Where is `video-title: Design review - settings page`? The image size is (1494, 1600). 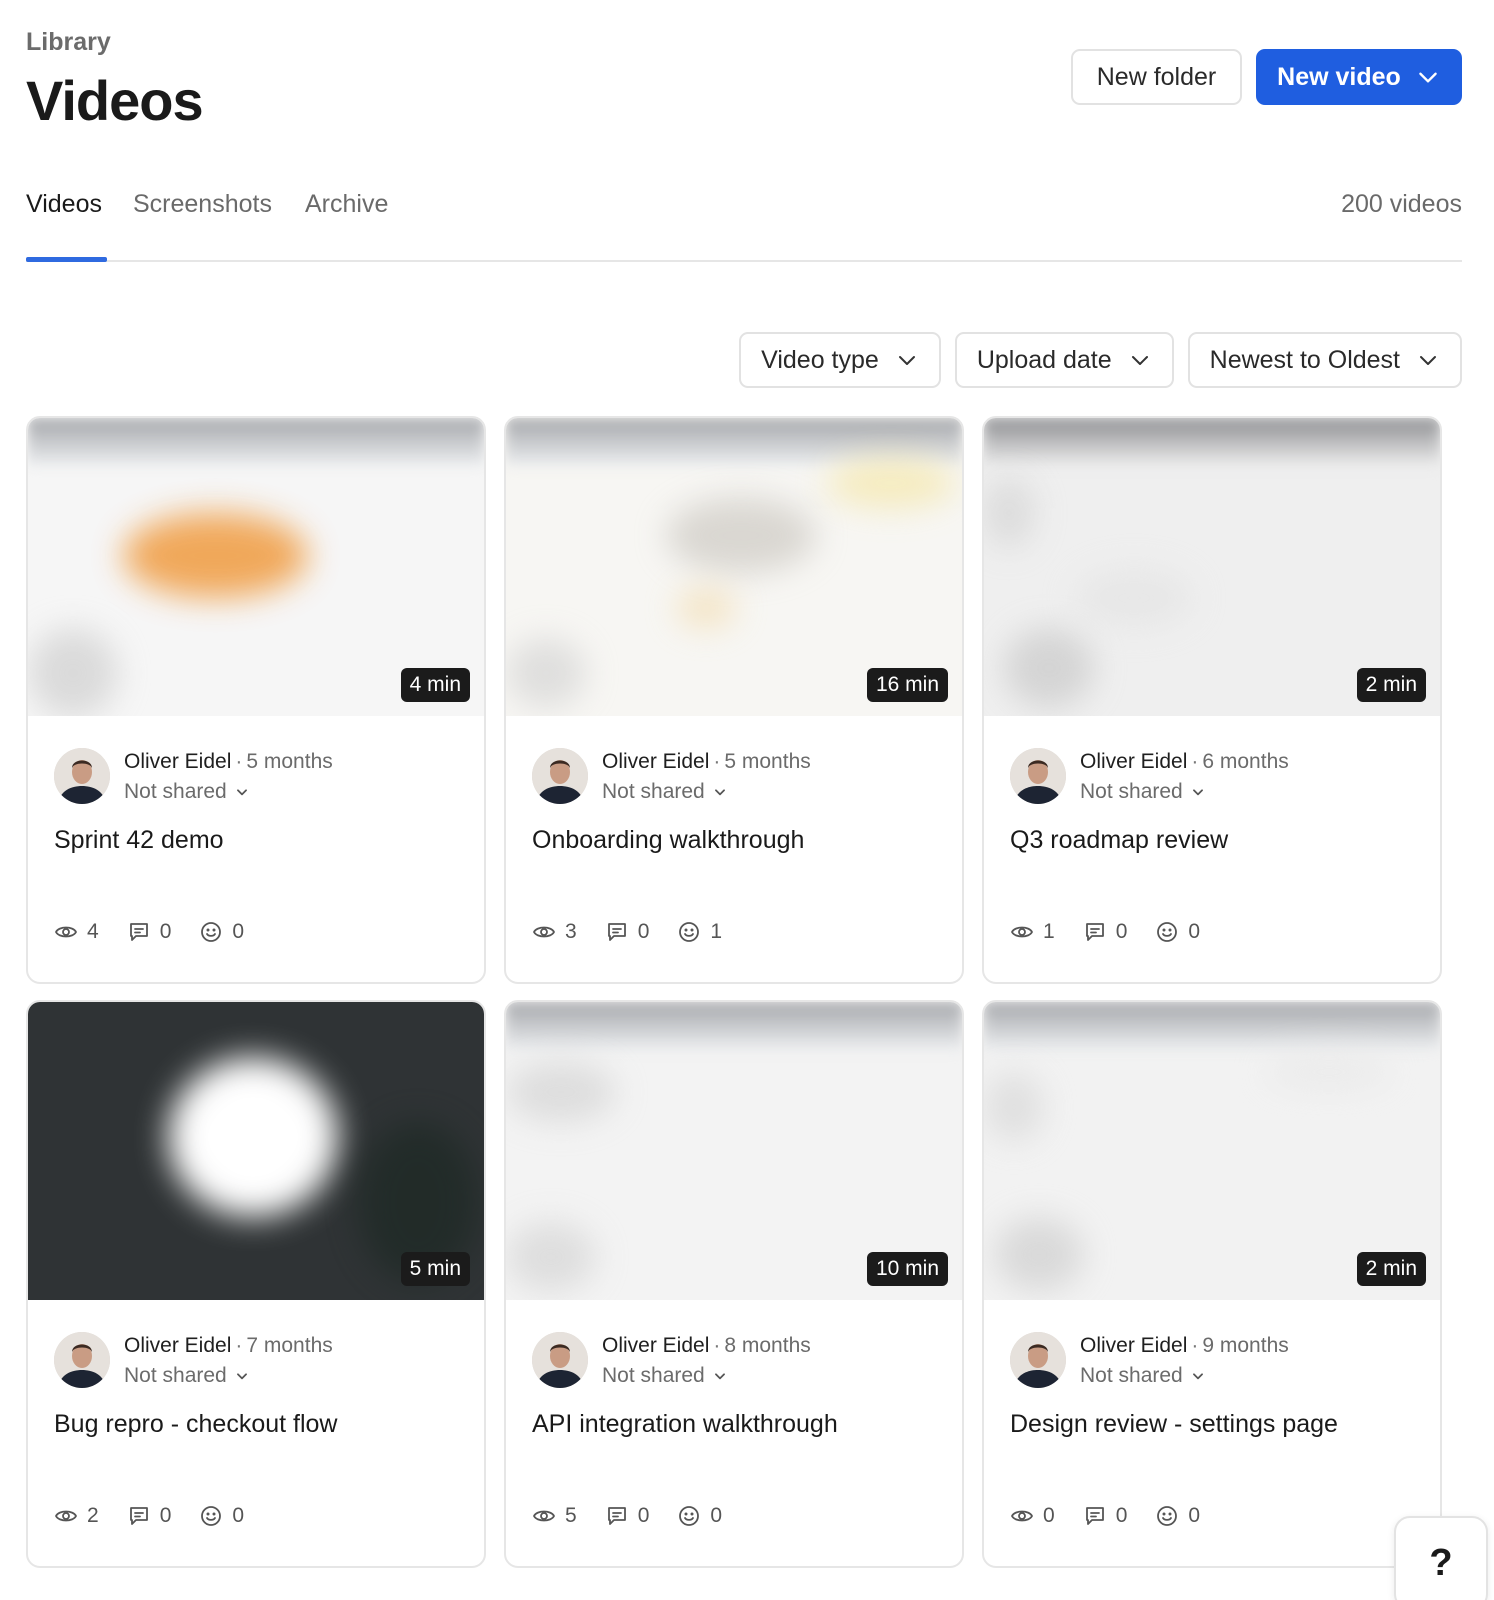 video-title: Design review - settings page is located at coordinates (1174, 1424).